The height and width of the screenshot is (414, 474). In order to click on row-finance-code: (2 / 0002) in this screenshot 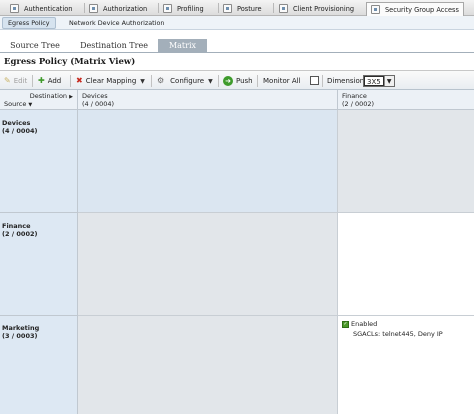, I will do `click(20, 234)`.